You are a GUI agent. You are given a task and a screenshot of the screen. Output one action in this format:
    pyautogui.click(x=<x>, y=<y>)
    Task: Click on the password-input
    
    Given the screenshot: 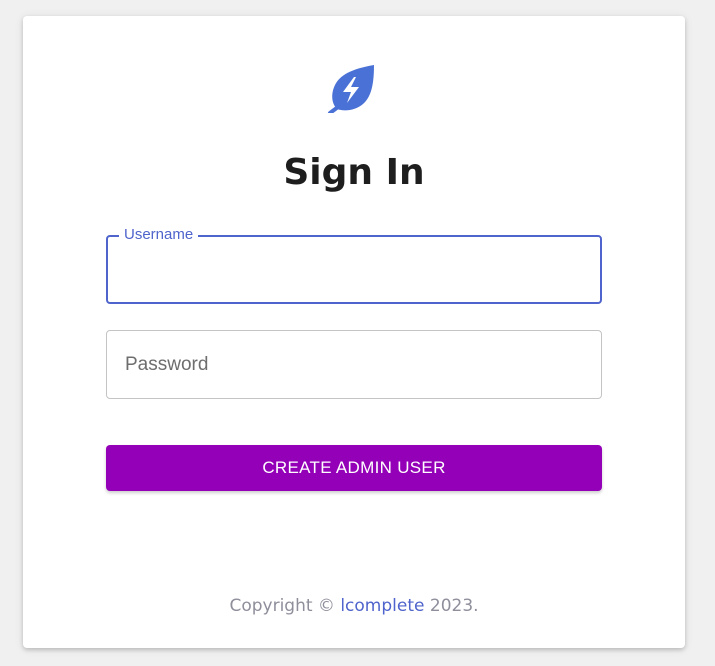 What is the action you would take?
    pyautogui.click(x=355, y=365)
    